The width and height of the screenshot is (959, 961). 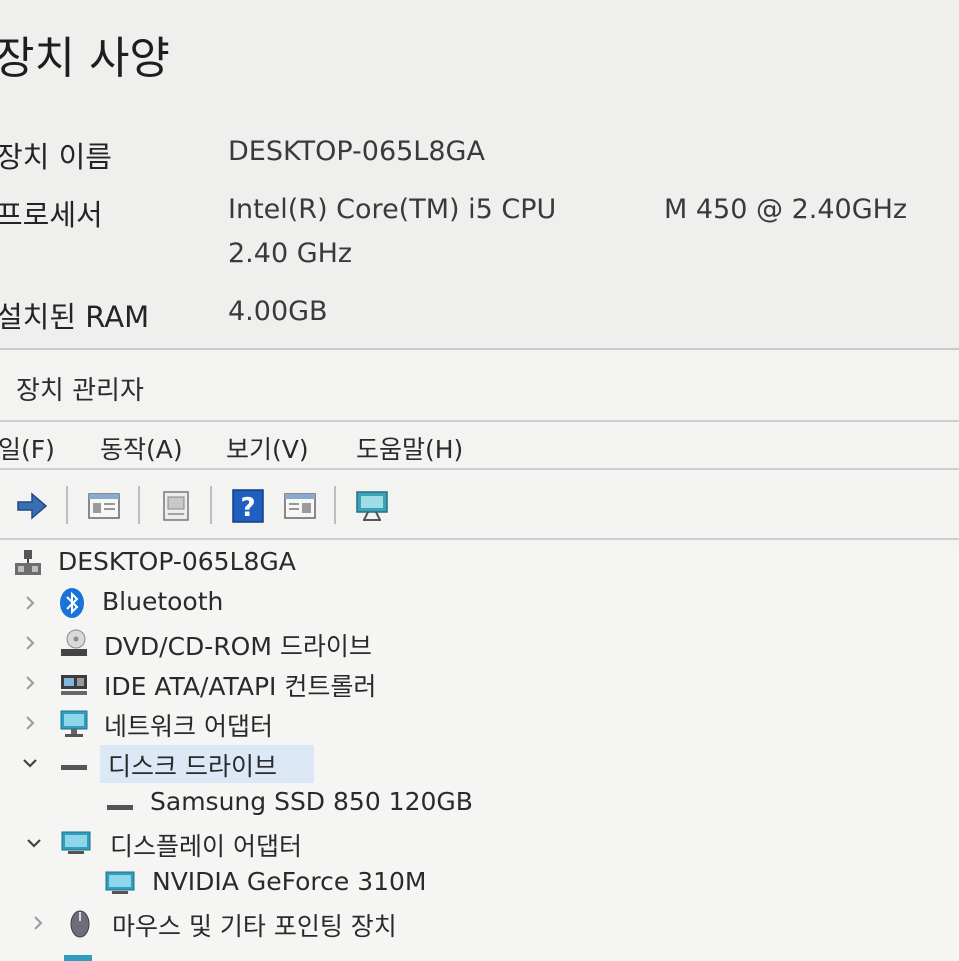 What do you see at coordinates (254, 926) in the screenshot?
I see `tree-item-label: 마우스 및 기타 포인팅 장치` at bounding box center [254, 926].